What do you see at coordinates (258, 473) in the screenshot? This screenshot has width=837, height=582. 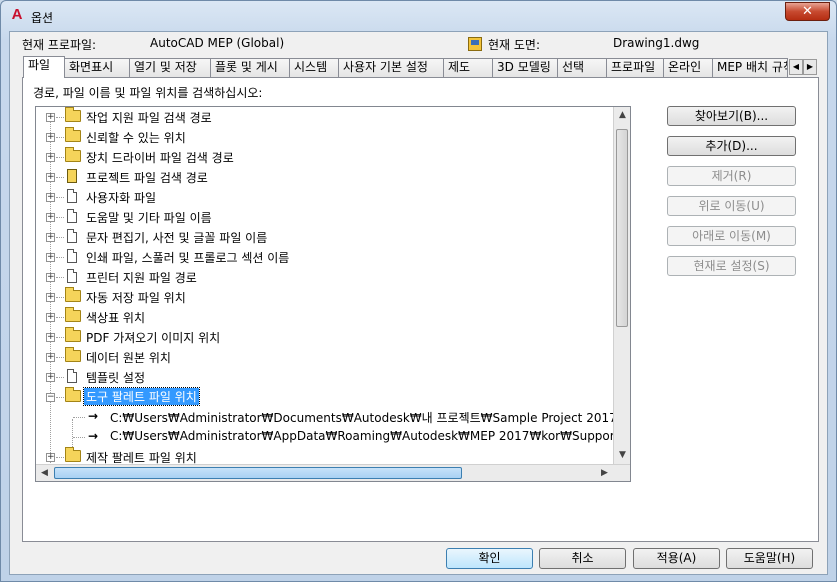 I see `horizontal-scroll-thumb` at bounding box center [258, 473].